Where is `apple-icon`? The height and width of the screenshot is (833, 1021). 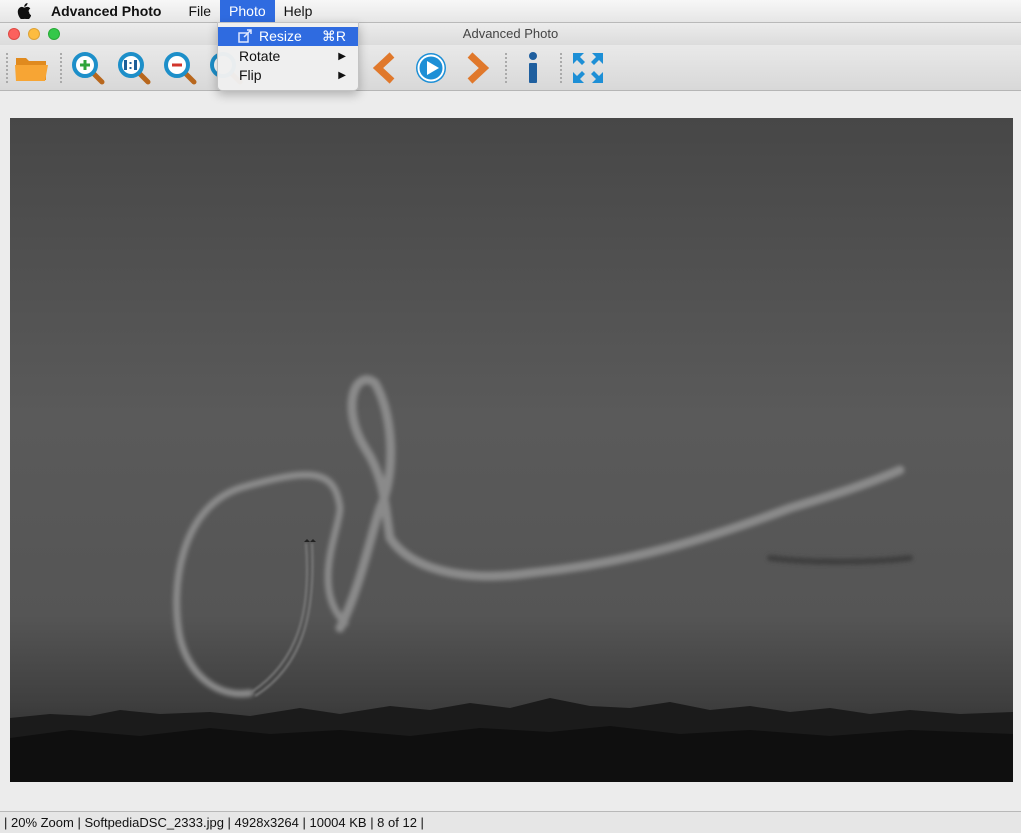 apple-icon is located at coordinates (27, 11).